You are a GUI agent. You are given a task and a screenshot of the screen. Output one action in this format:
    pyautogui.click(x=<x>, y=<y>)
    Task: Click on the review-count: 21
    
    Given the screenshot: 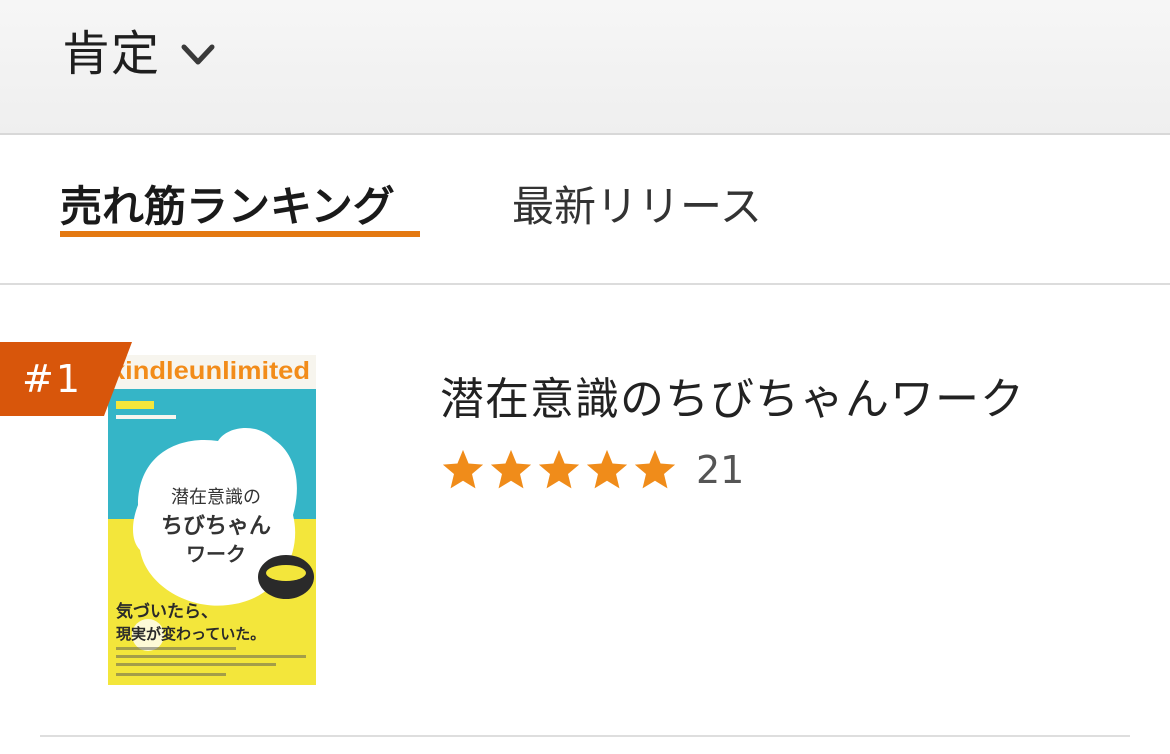 What is the action you would take?
    pyautogui.click(x=720, y=470)
    